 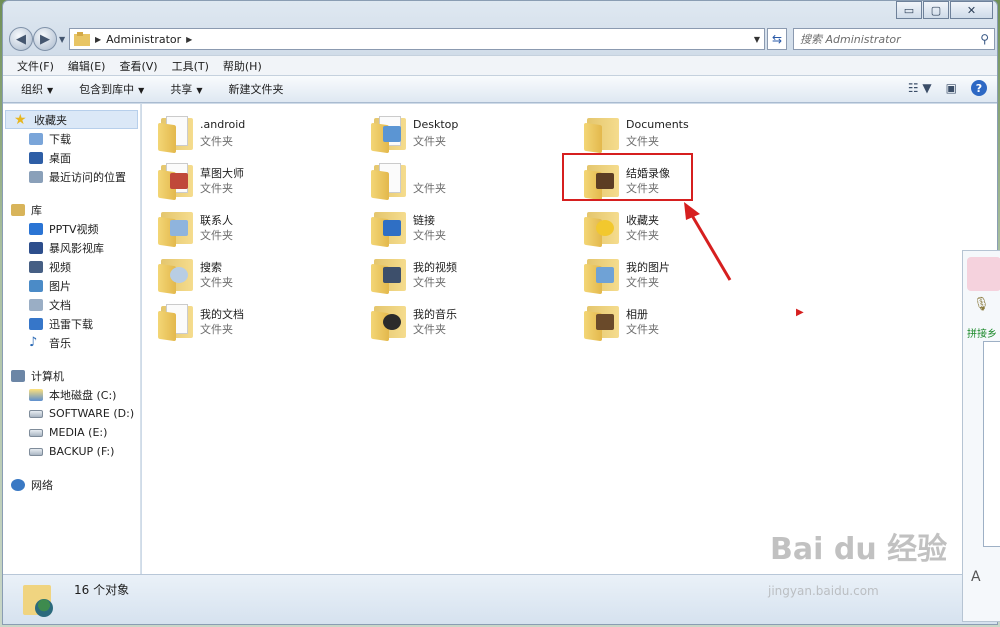 What do you see at coordinates (71, 138) in the screenshot?
I see `sidebar-item-downloads: 下载` at bounding box center [71, 138].